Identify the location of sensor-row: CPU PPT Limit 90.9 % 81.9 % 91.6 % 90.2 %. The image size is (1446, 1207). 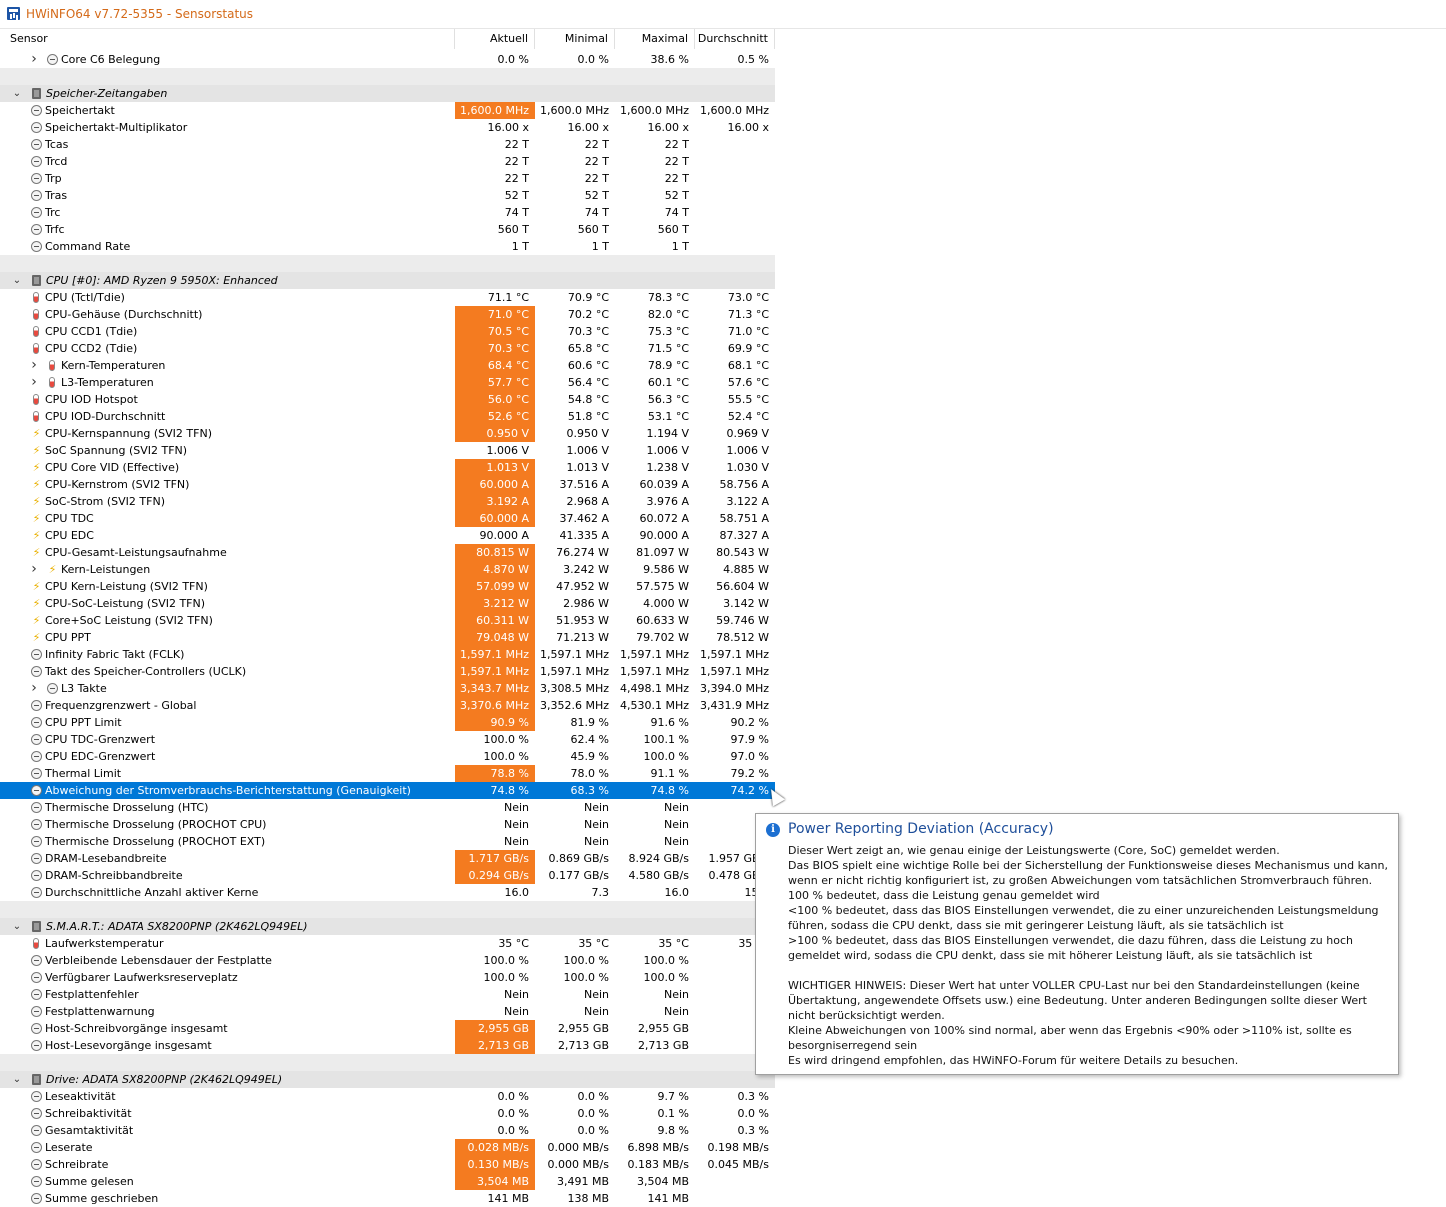
(387, 722).